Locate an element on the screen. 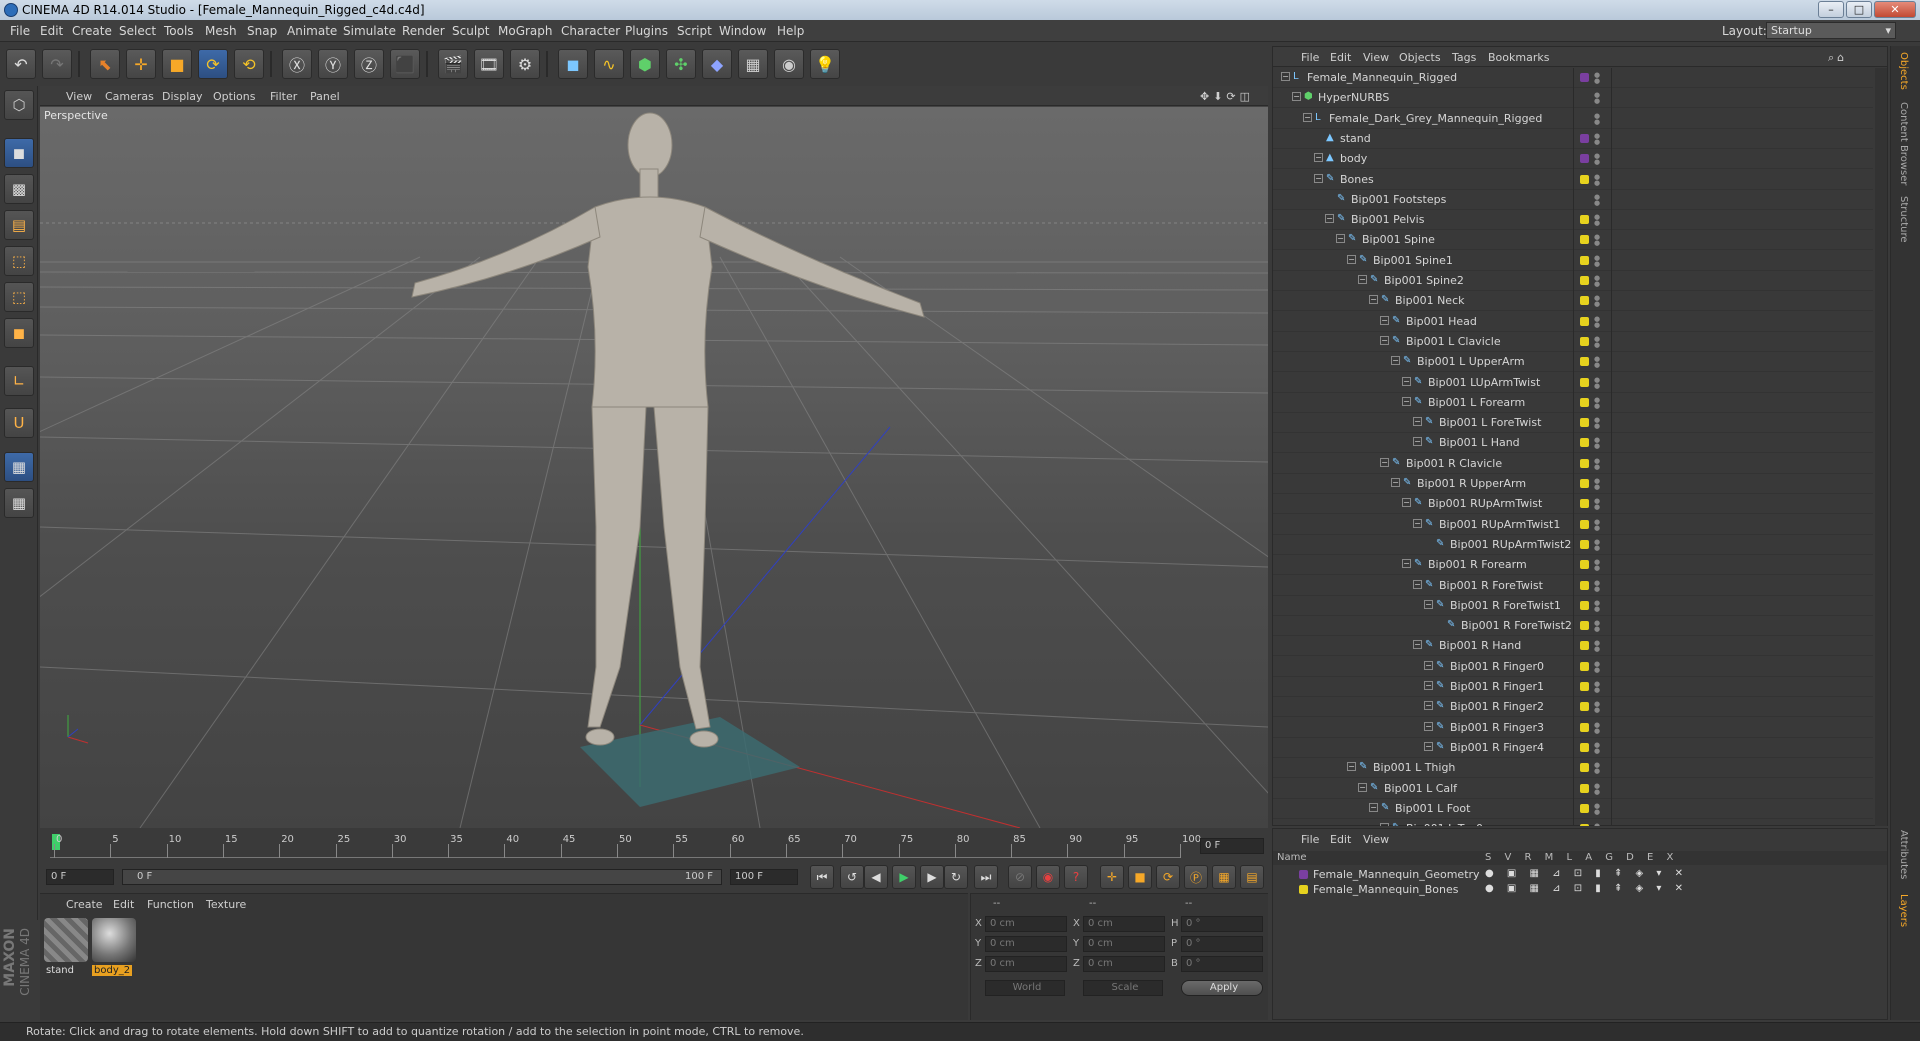 The width and height of the screenshot is (1920, 1041). menu-snap: Snap is located at coordinates (262, 31).